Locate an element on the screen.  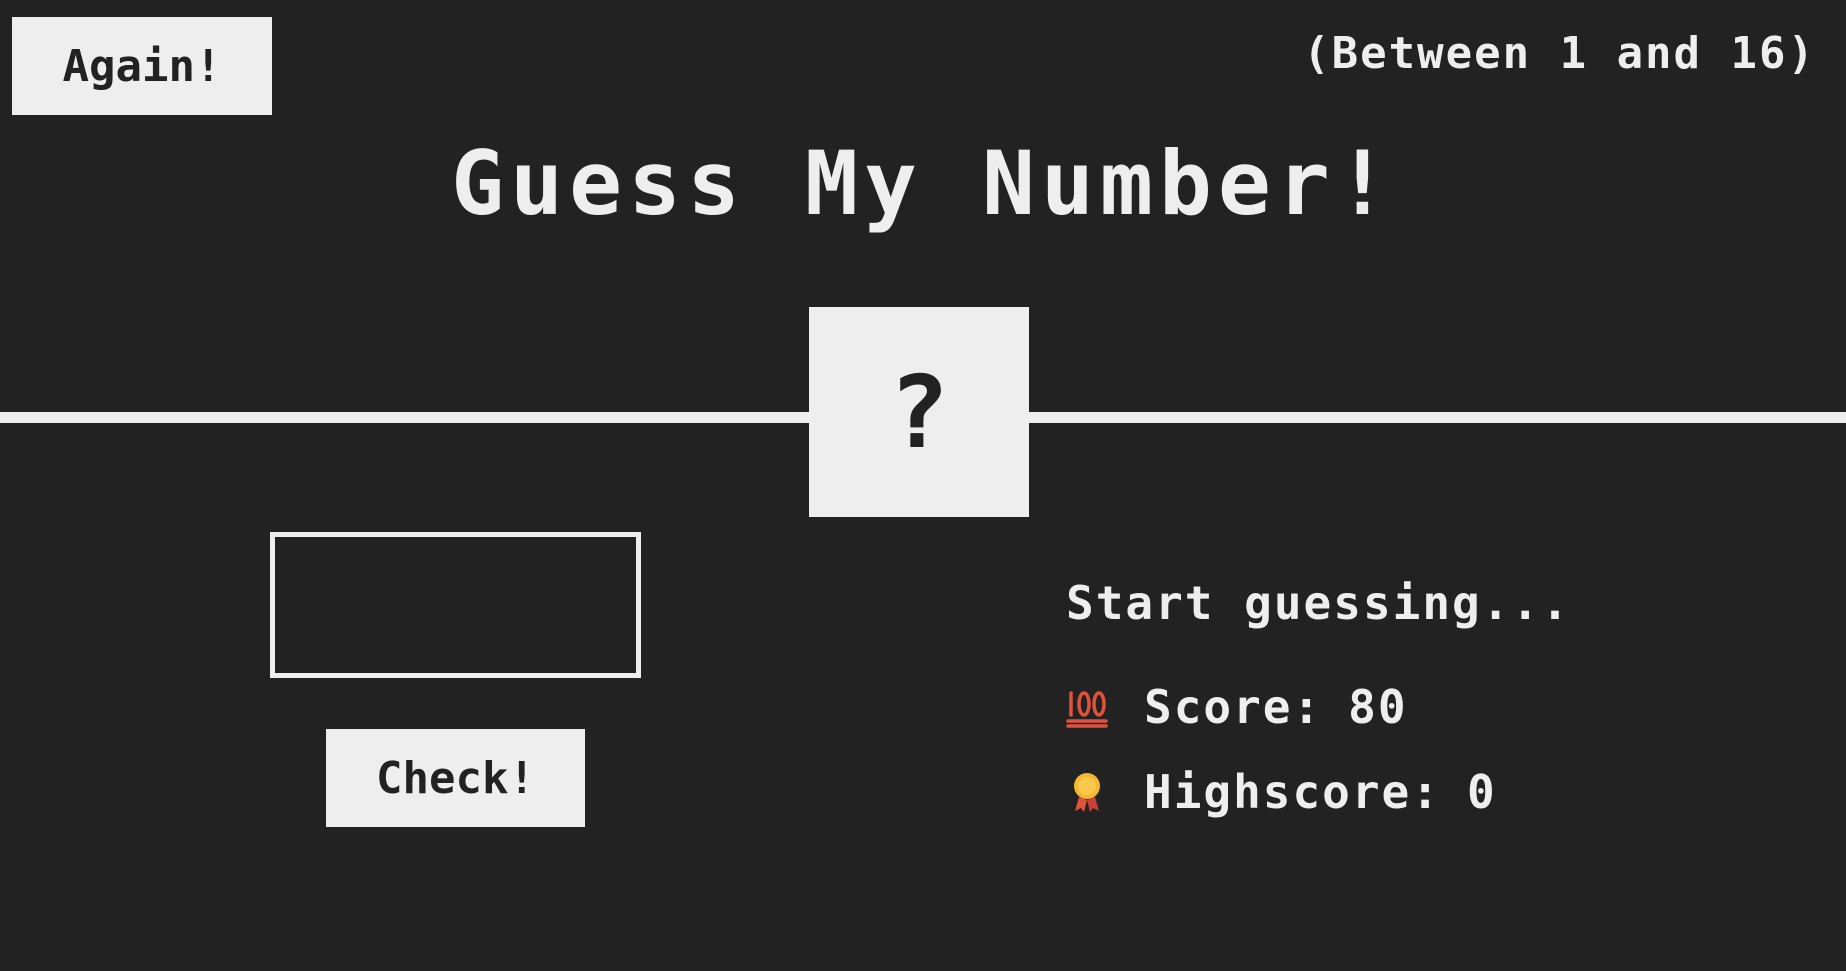
score-line: Score: 80 is located at coordinates (1237, 707).